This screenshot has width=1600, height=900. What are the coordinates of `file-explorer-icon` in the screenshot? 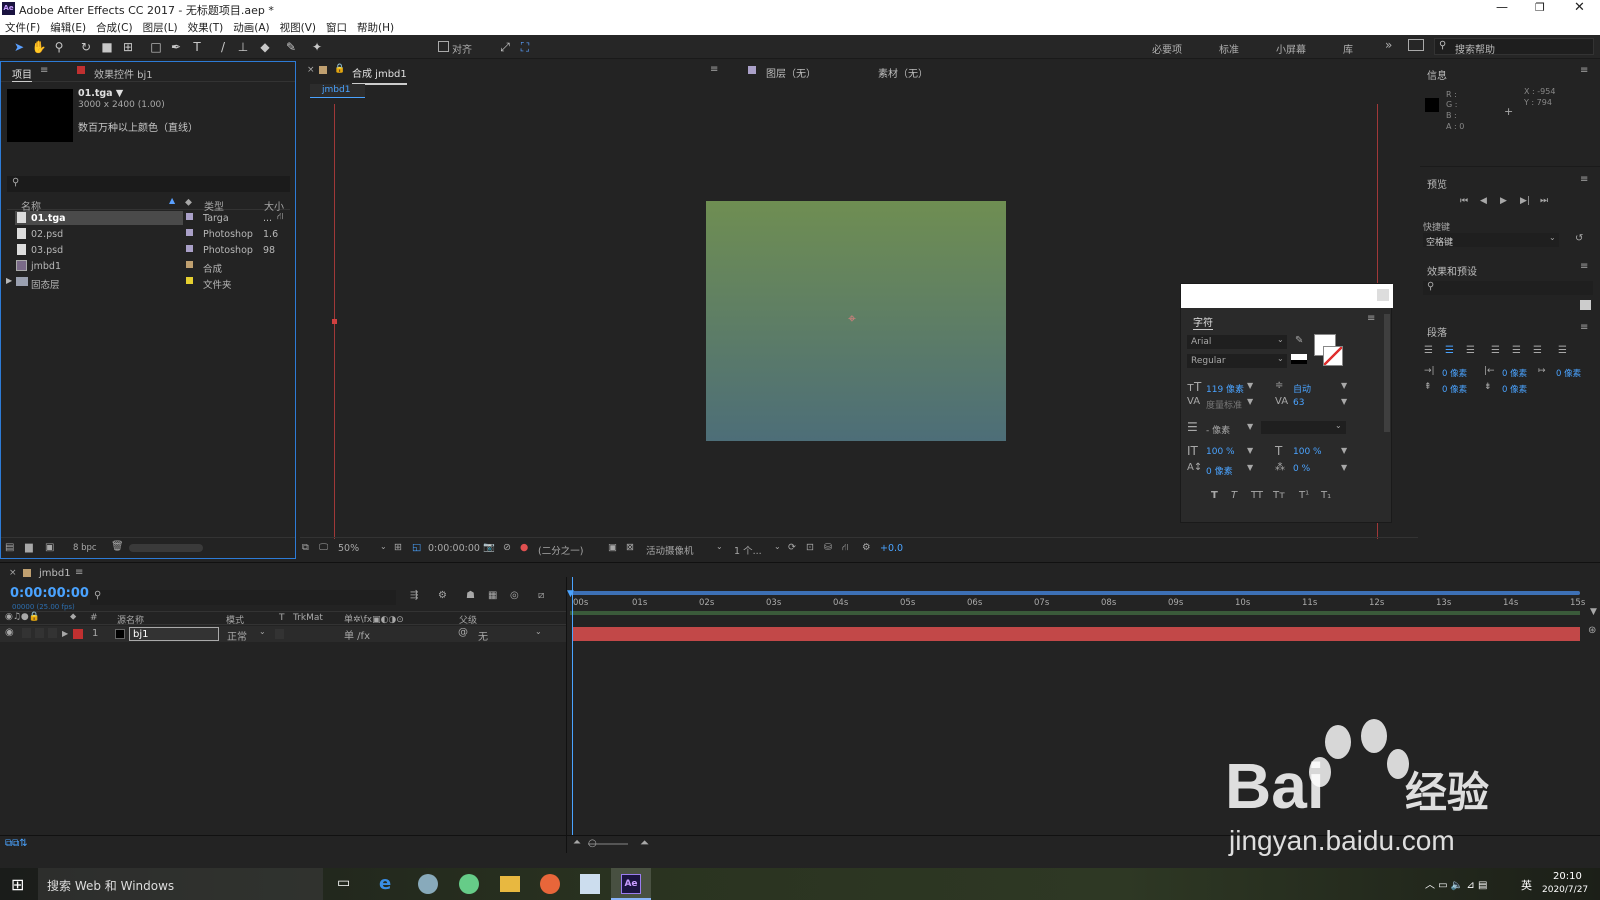 It's located at (510, 884).